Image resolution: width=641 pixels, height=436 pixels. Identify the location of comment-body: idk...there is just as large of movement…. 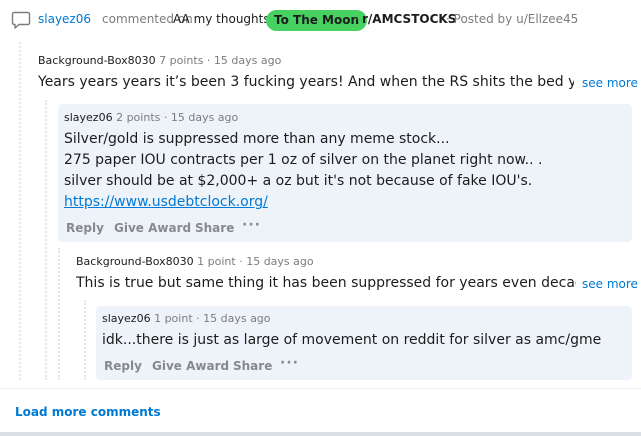
(352, 340).